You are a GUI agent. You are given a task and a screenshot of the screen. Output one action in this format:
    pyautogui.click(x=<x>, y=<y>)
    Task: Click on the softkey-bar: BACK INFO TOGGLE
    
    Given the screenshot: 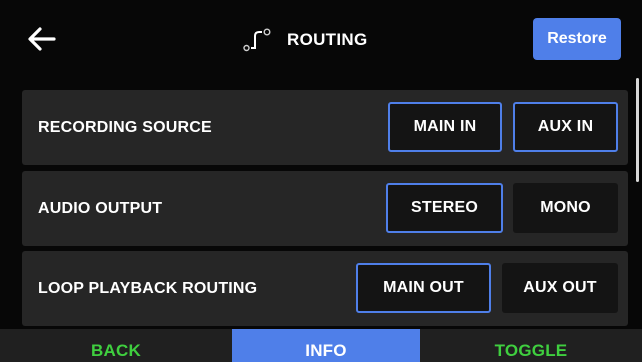 What is the action you would take?
    pyautogui.click(x=321, y=345)
    